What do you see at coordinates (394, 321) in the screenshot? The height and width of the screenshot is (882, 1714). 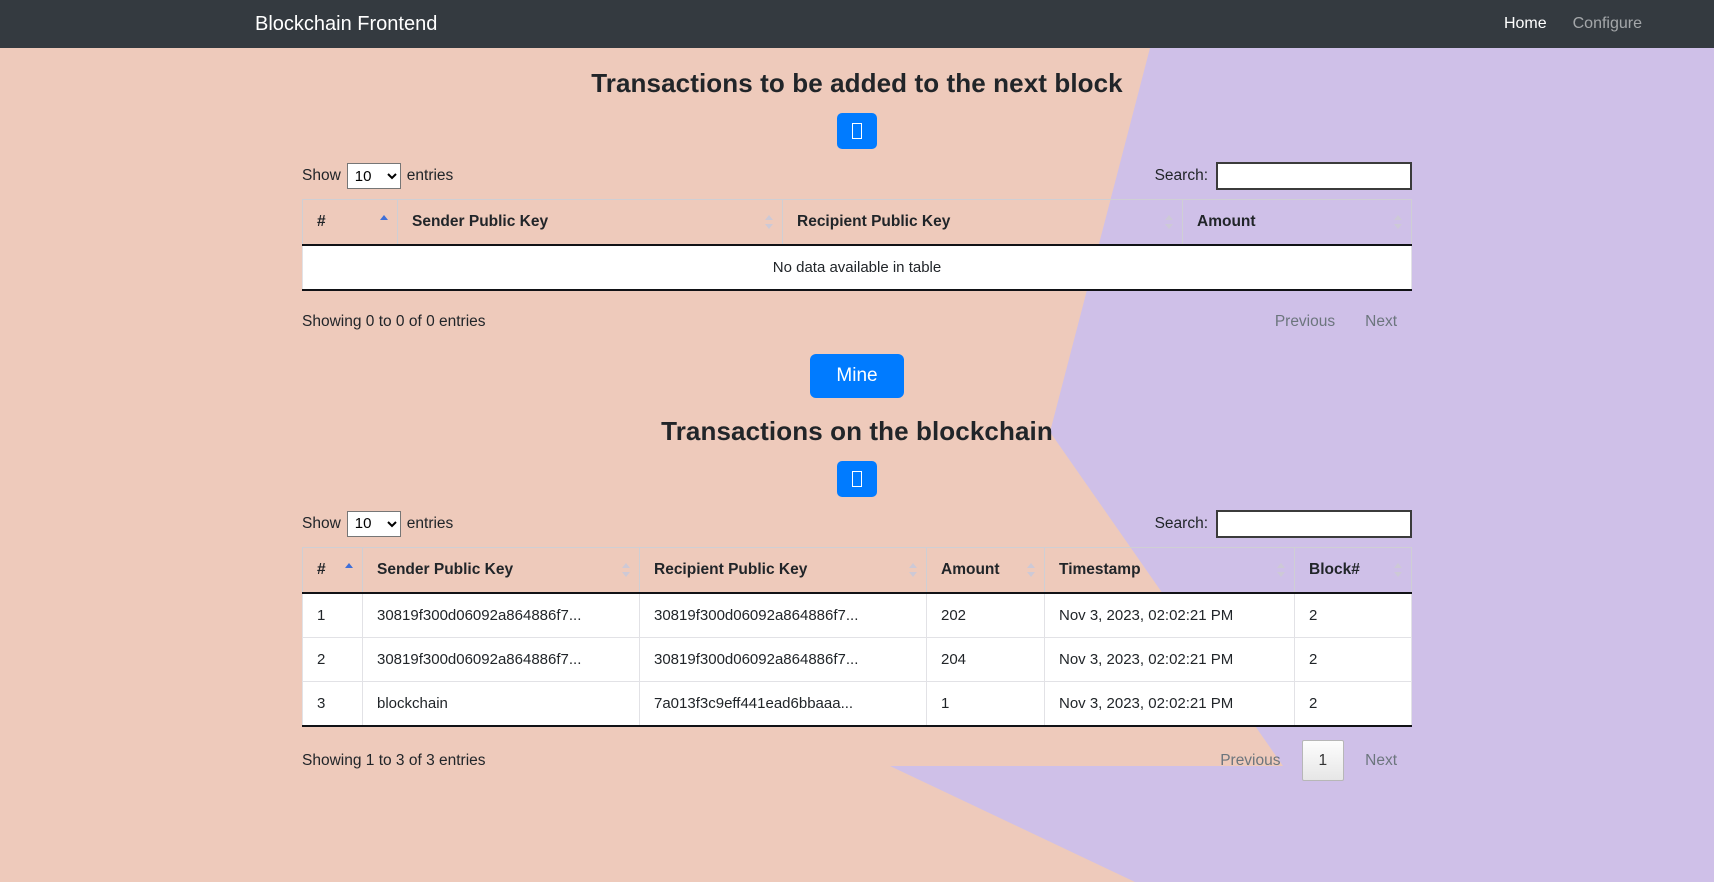 I see `pending-table-info: Showing 0 to 0 of 0 entries` at bounding box center [394, 321].